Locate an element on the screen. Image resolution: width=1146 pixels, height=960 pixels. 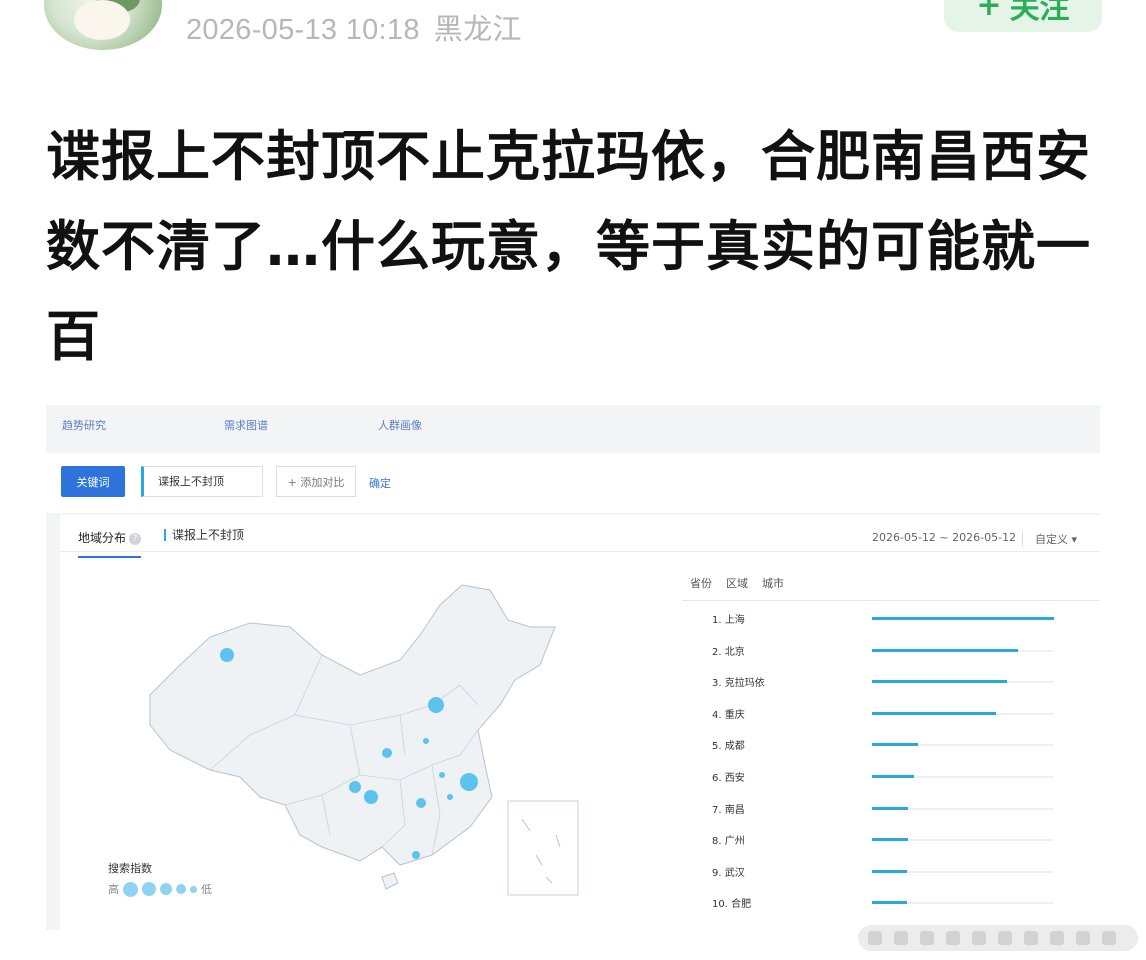
top-nav: 趋势研究 需求图谱 人群画像 is located at coordinates (573, 420).